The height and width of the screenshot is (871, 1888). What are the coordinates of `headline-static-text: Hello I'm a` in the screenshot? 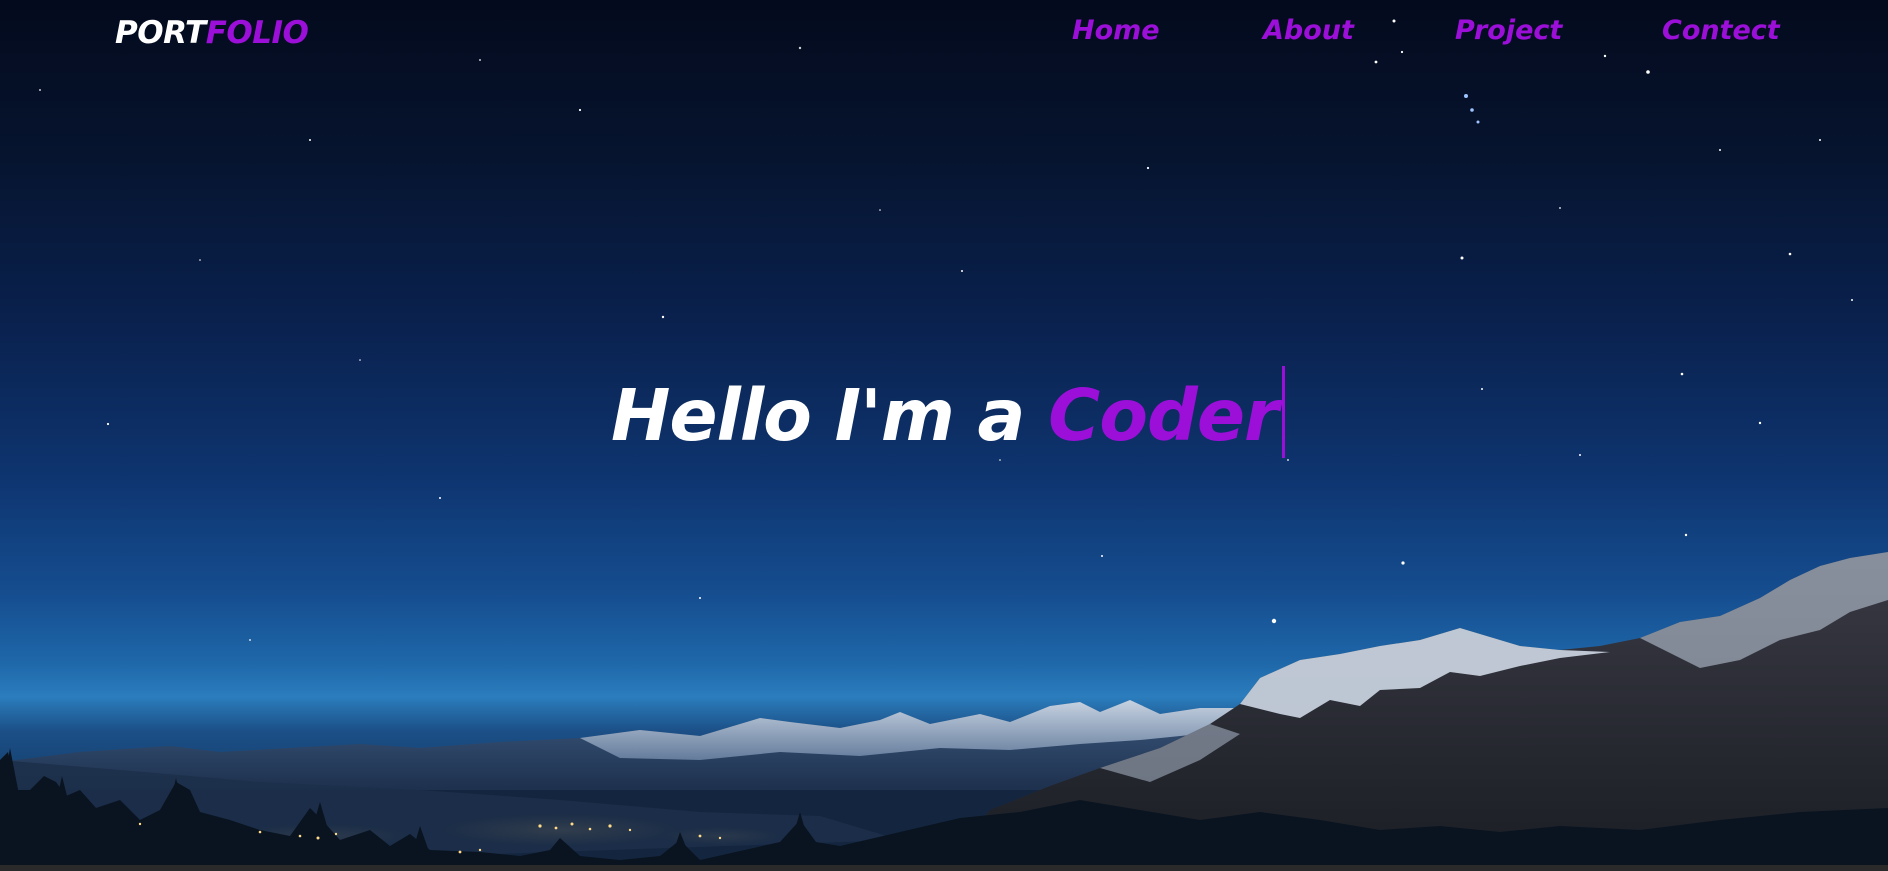 It's located at (829, 415).